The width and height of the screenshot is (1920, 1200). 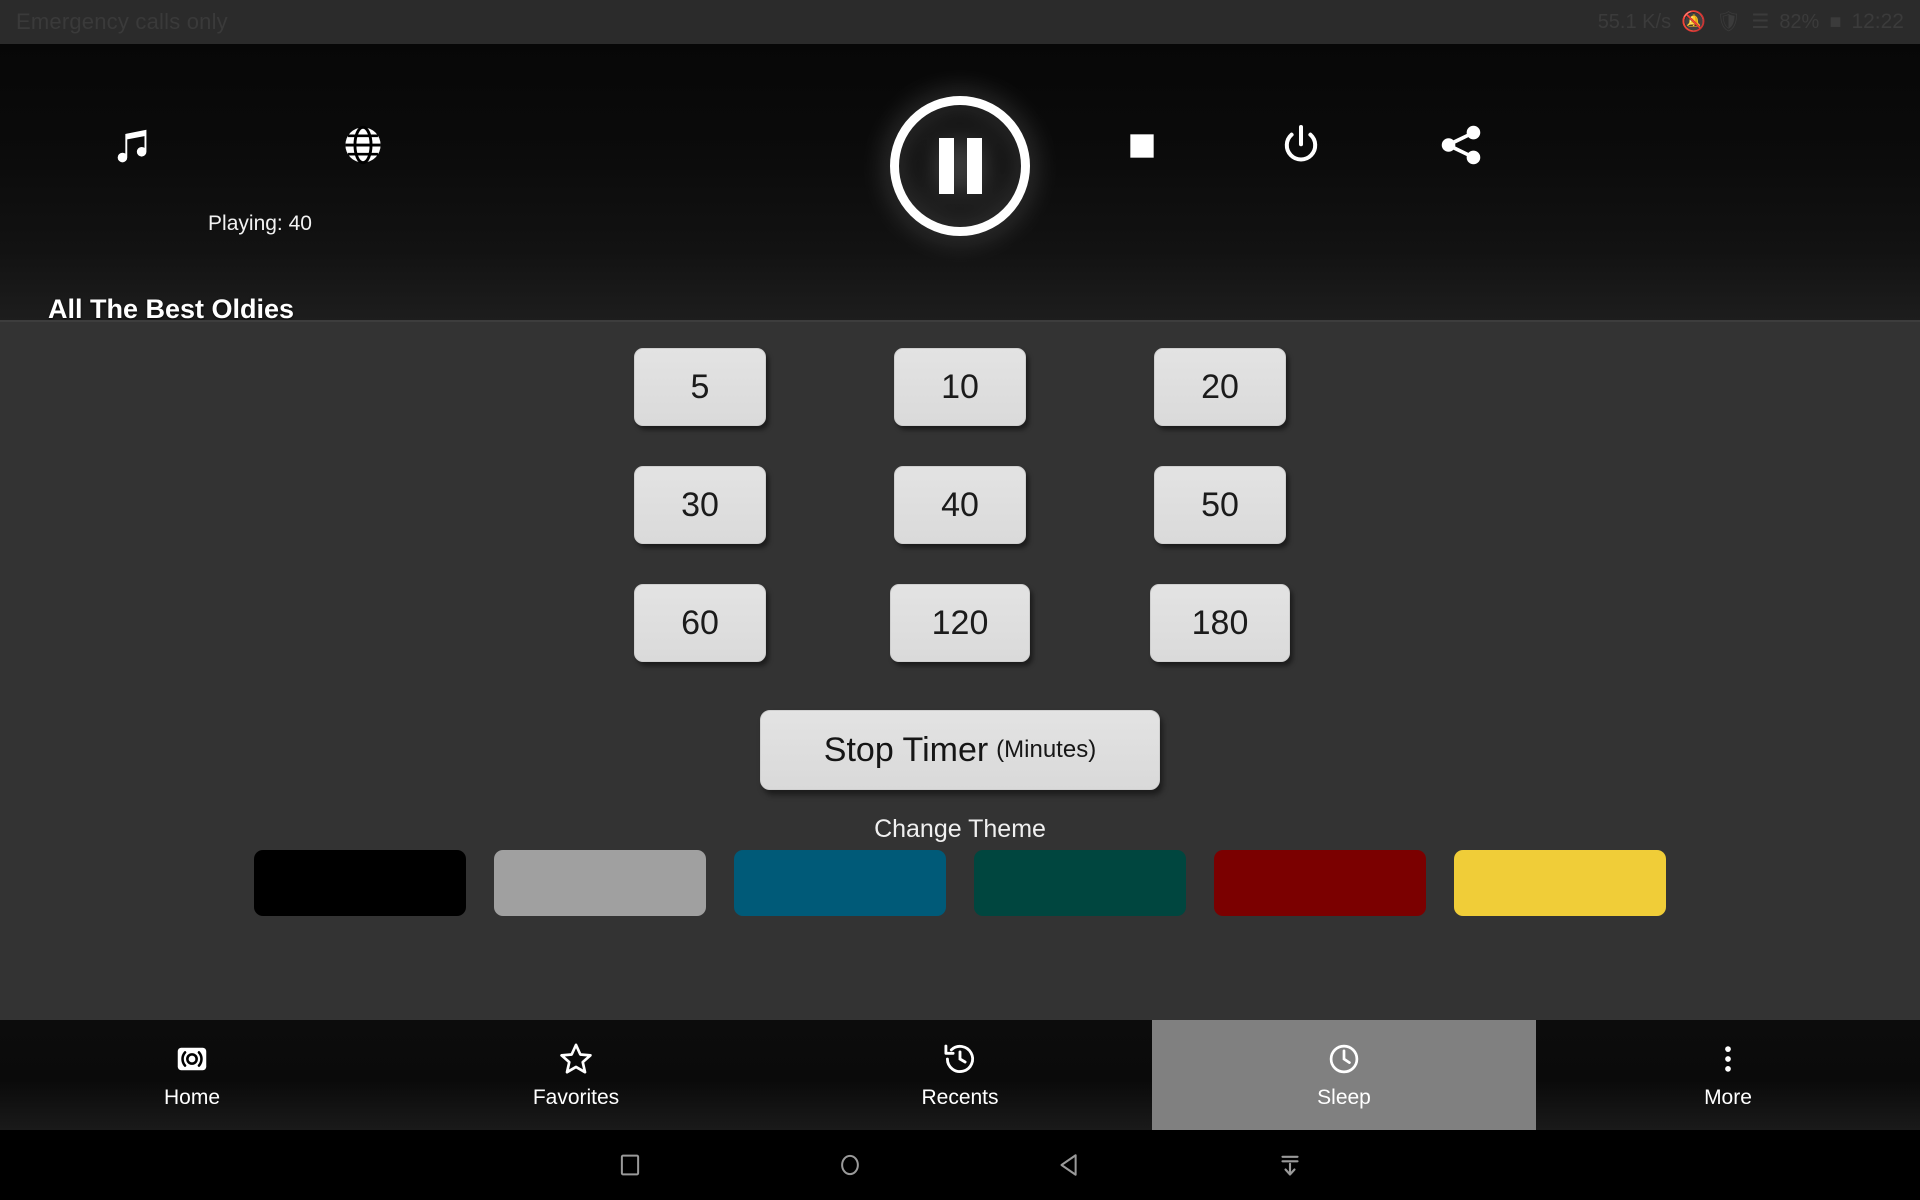 I want to click on header-divider, so click(x=960, y=321).